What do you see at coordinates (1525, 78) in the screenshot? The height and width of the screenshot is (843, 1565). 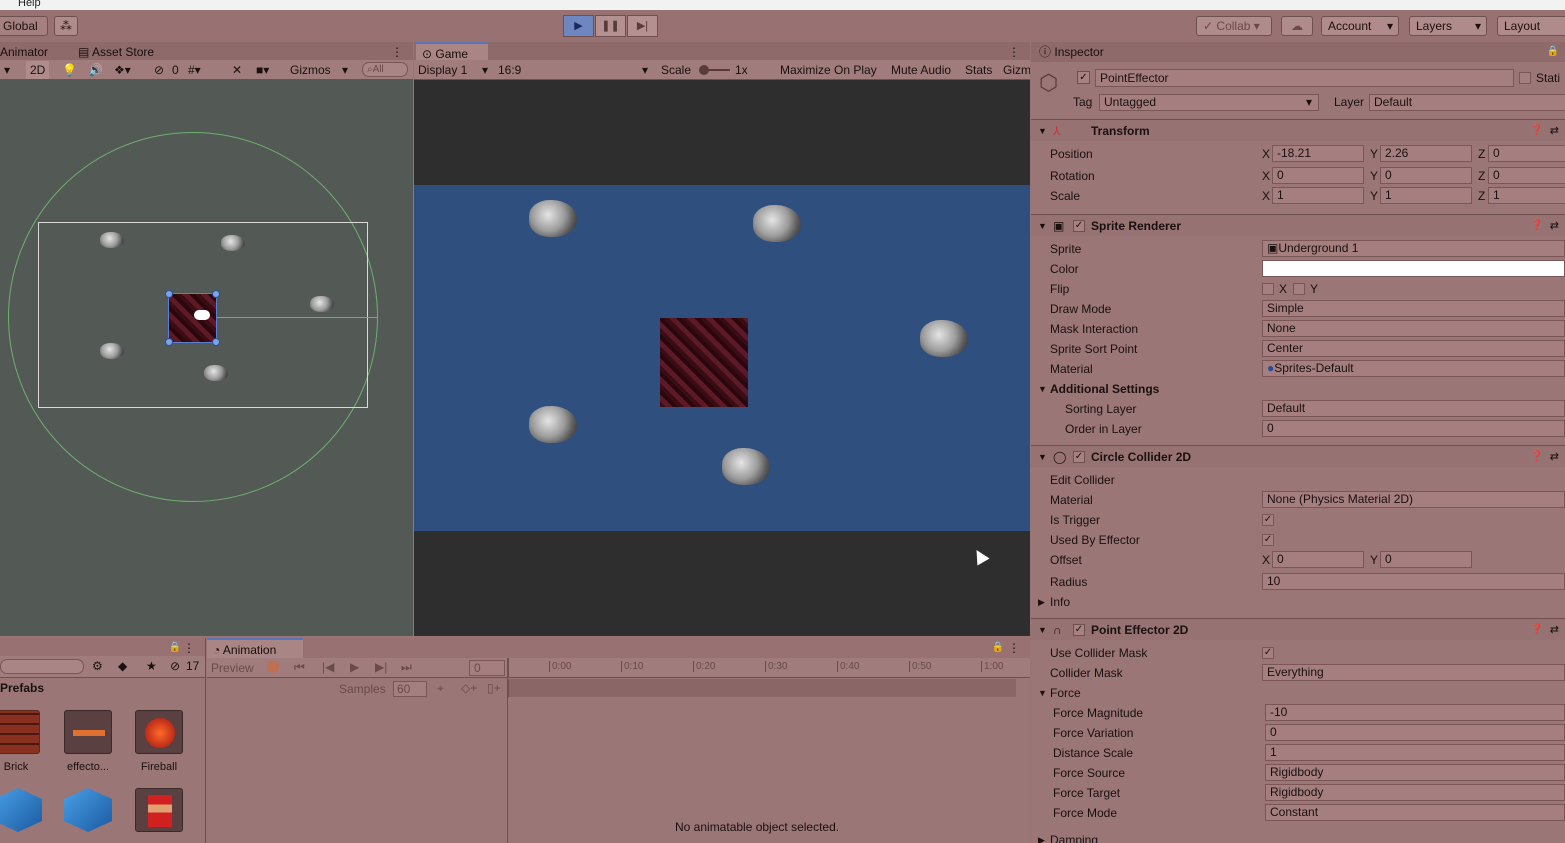 I see `static-checkbox` at bounding box center [1525, 78].